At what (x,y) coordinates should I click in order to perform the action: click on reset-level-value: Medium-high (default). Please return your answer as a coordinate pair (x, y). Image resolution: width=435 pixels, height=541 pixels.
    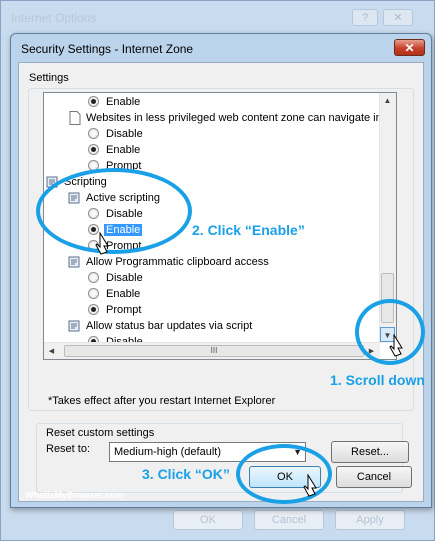
    Looking at the image, I should click on (167, 452).